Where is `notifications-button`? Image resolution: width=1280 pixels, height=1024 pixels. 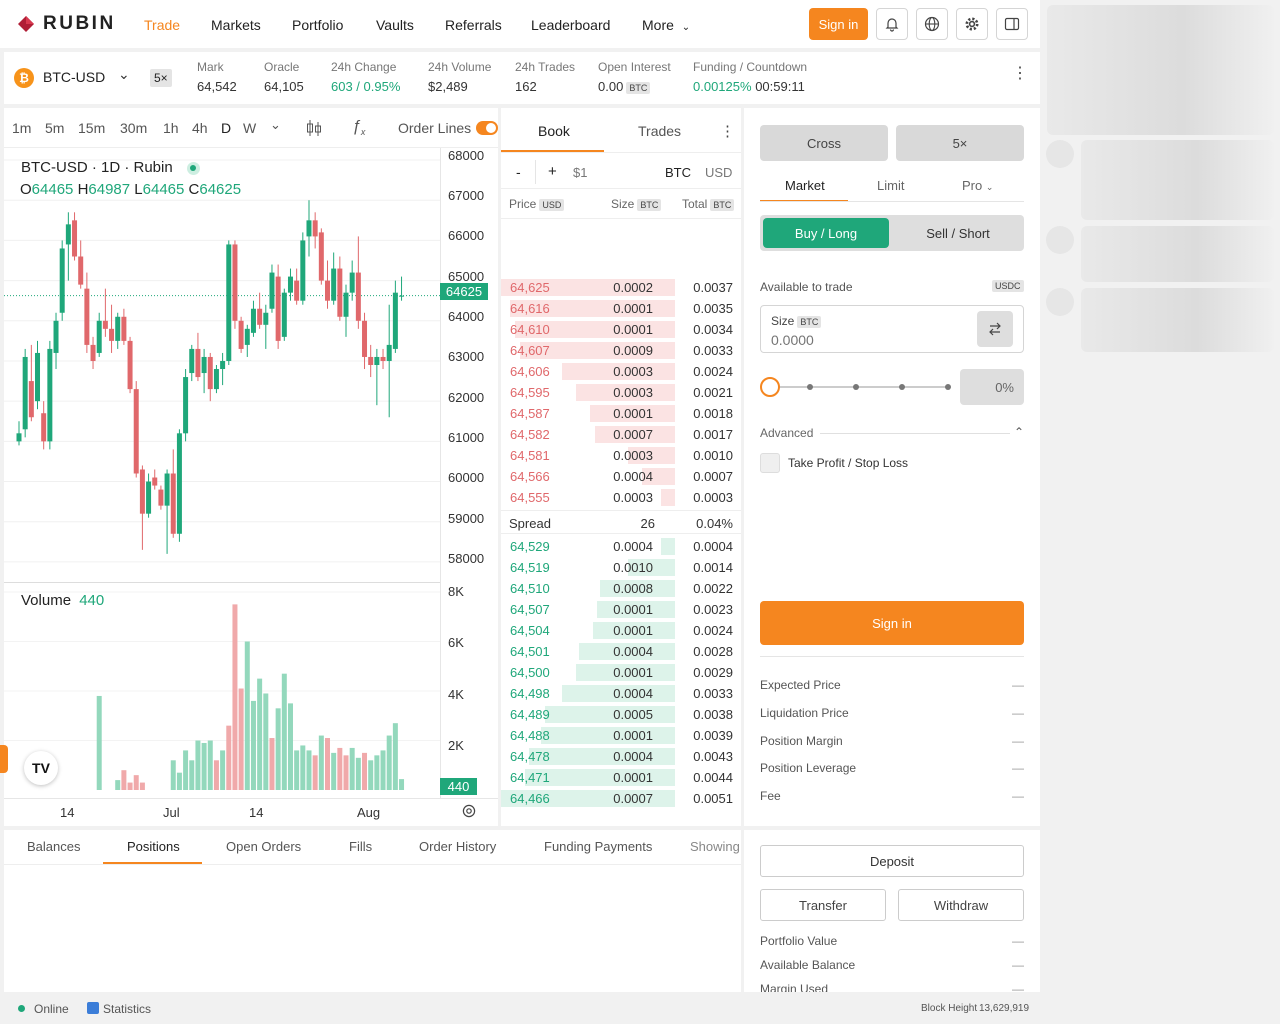 notifications-button is located at coordinates (892, 24).